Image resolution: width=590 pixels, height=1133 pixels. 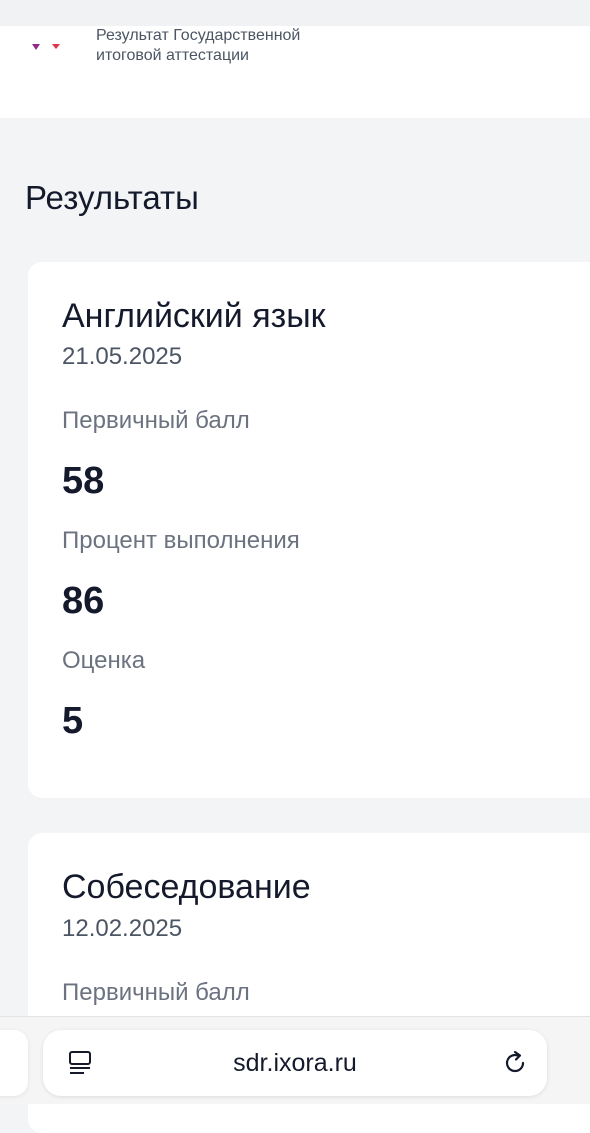 I want to click on primary-score-value: 58, so click(x=83, y=481).